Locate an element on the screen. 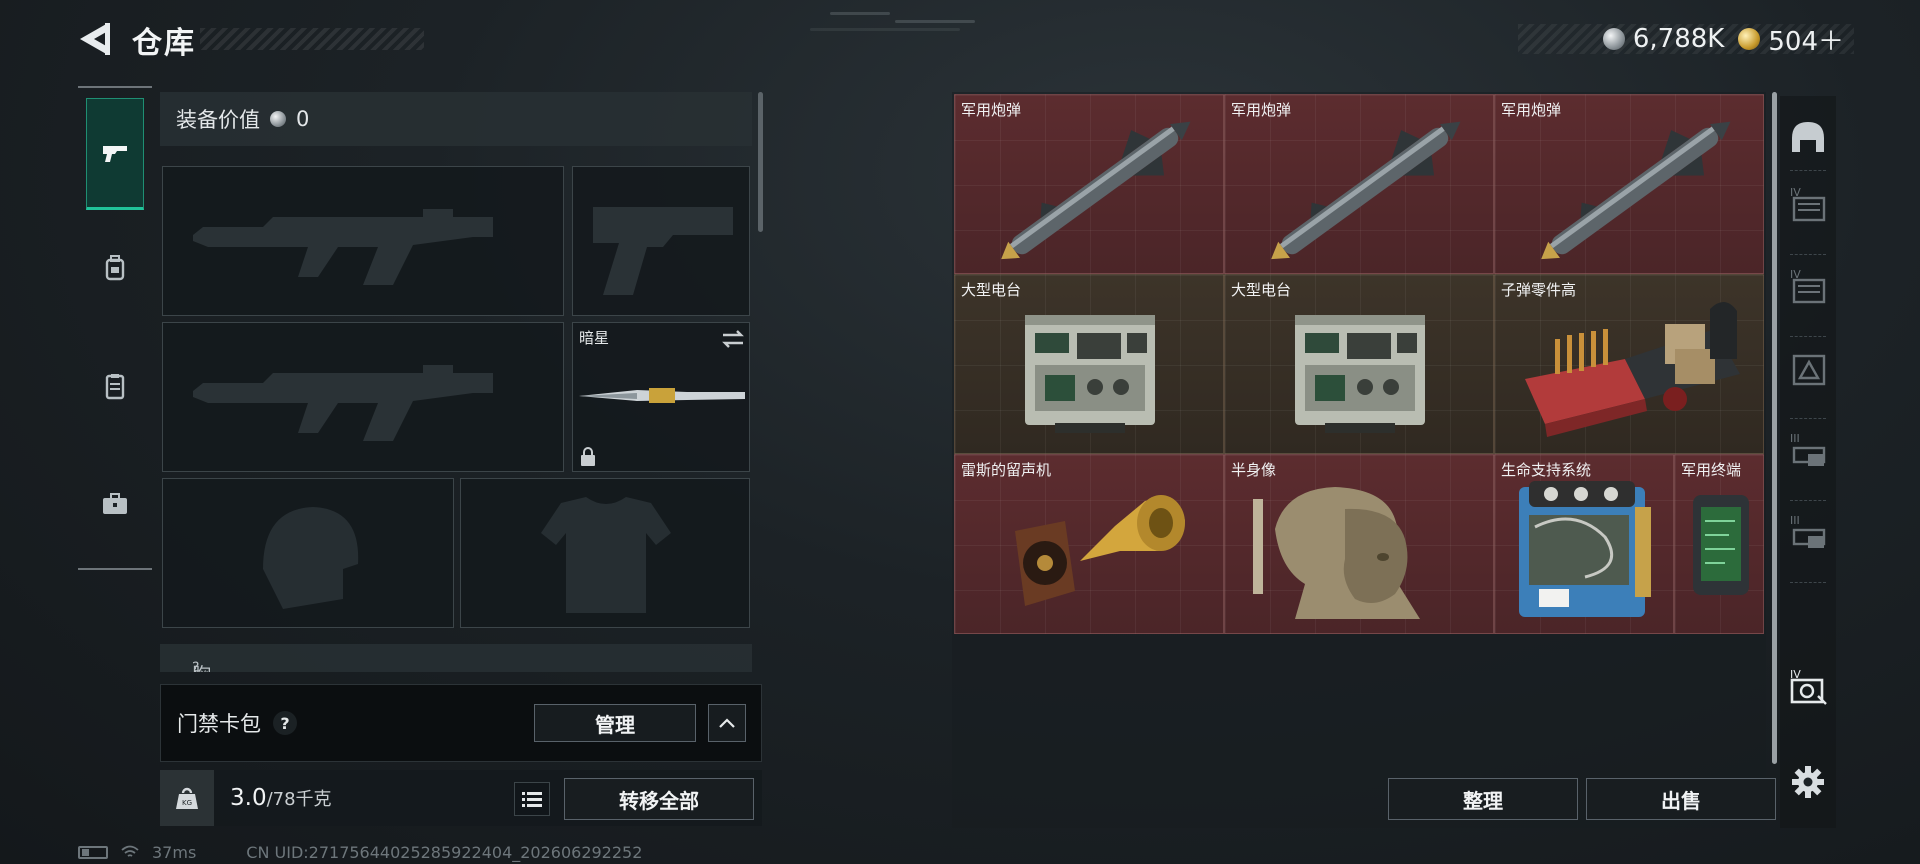 This screenshot has width=1920, height=864. tab-weapons is located at coordinates (115, 154).